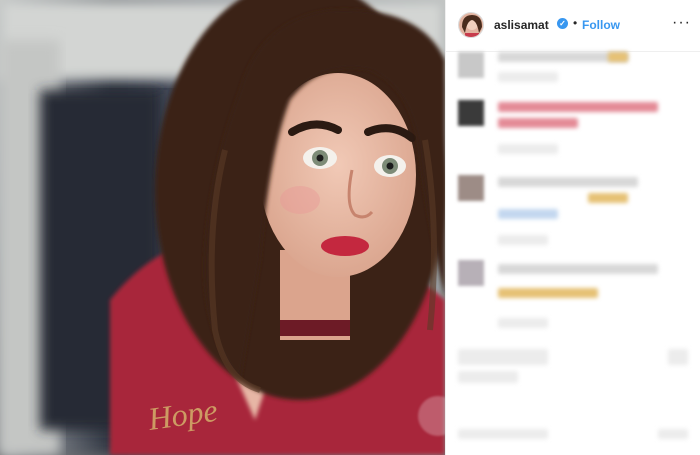 The image size is (700, 455). What do you see at coordinates (562, 23) in the screenshot?
I see `verified-check-icon: ✓` at bounding box center [562, 23].